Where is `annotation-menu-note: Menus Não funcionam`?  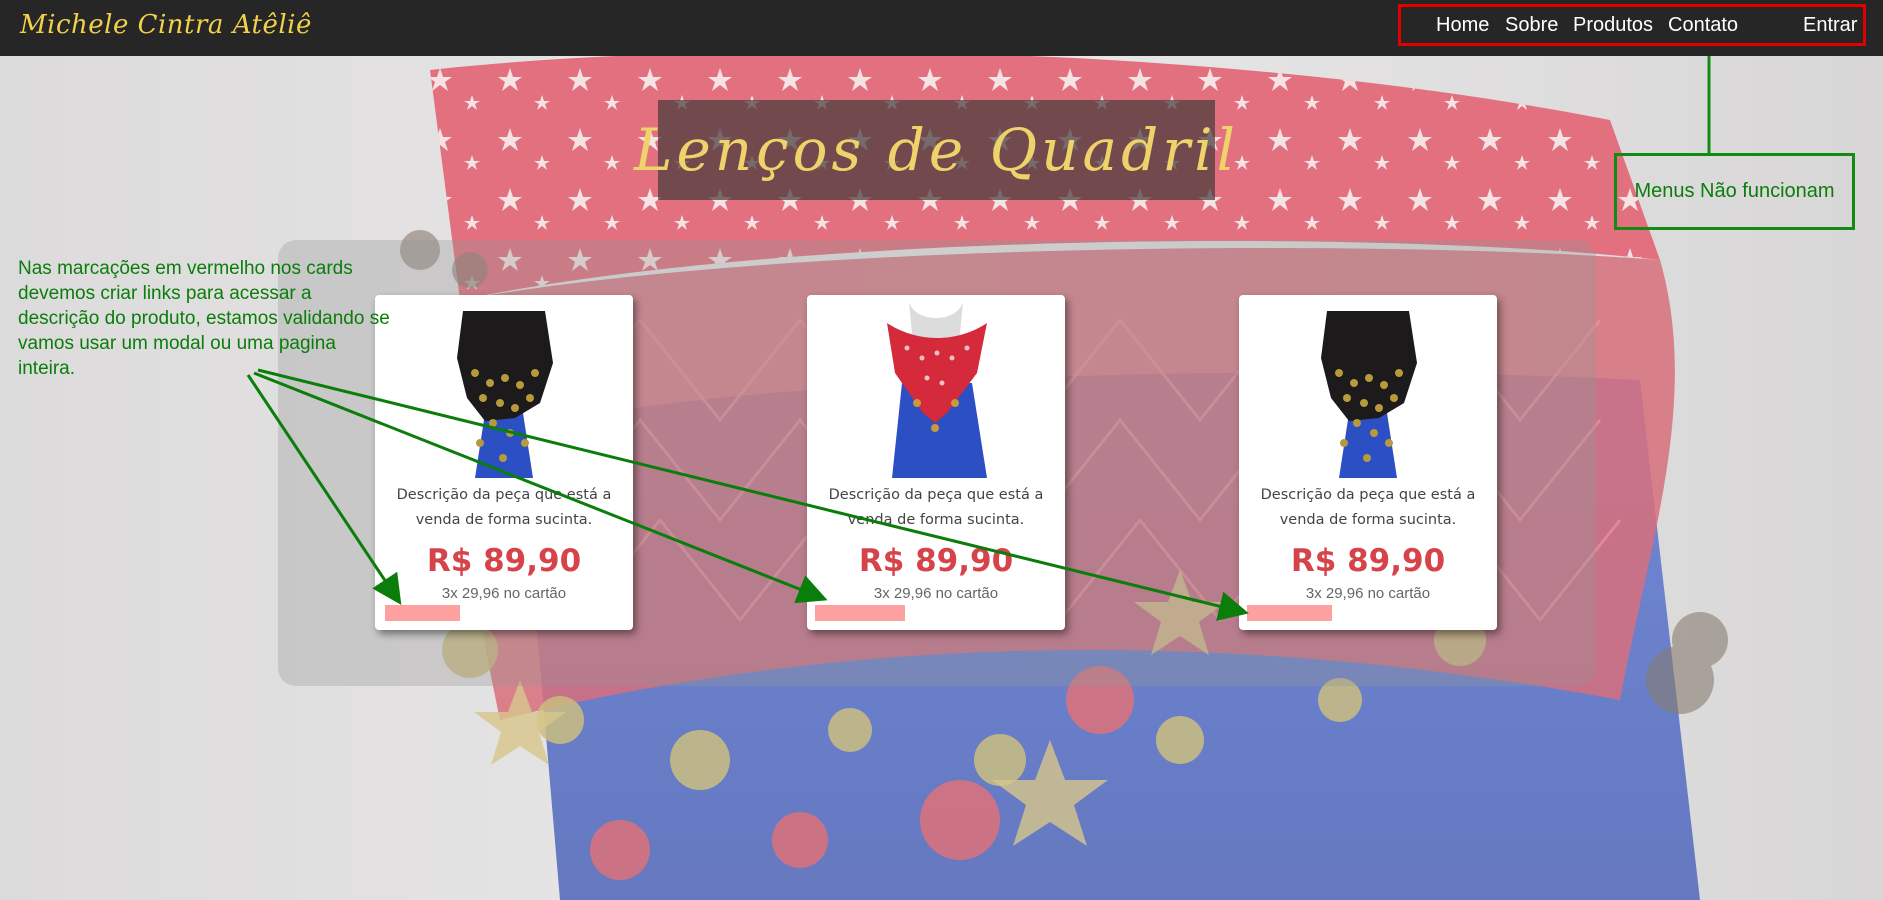
annotation-menu-note: Menus Não funcionam is located at coordinates (1734, 191).